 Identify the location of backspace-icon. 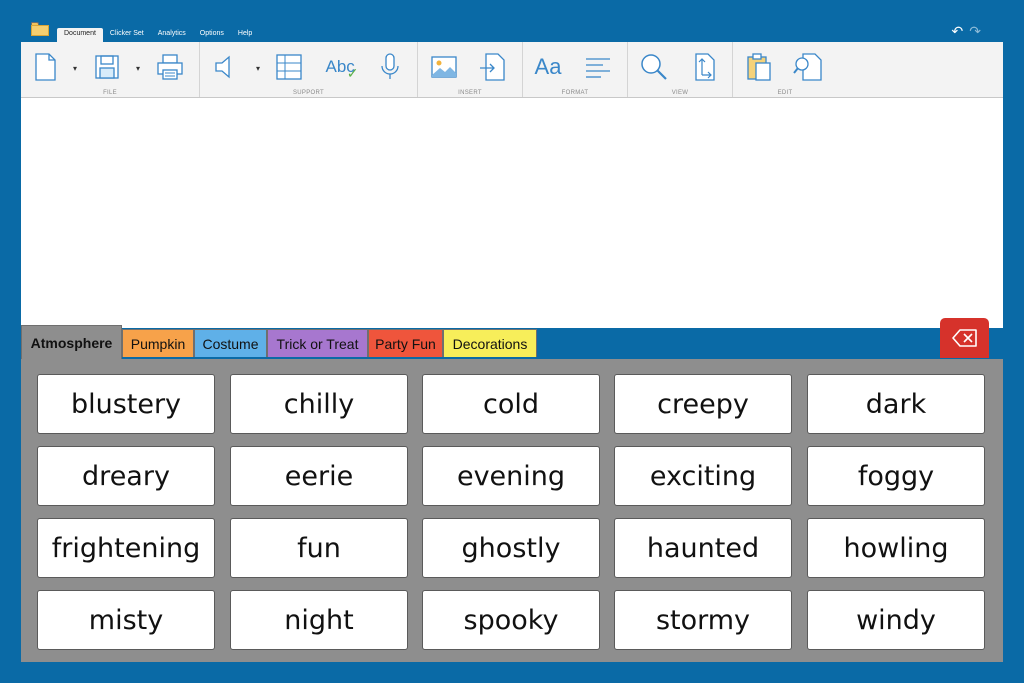
(964, 338).